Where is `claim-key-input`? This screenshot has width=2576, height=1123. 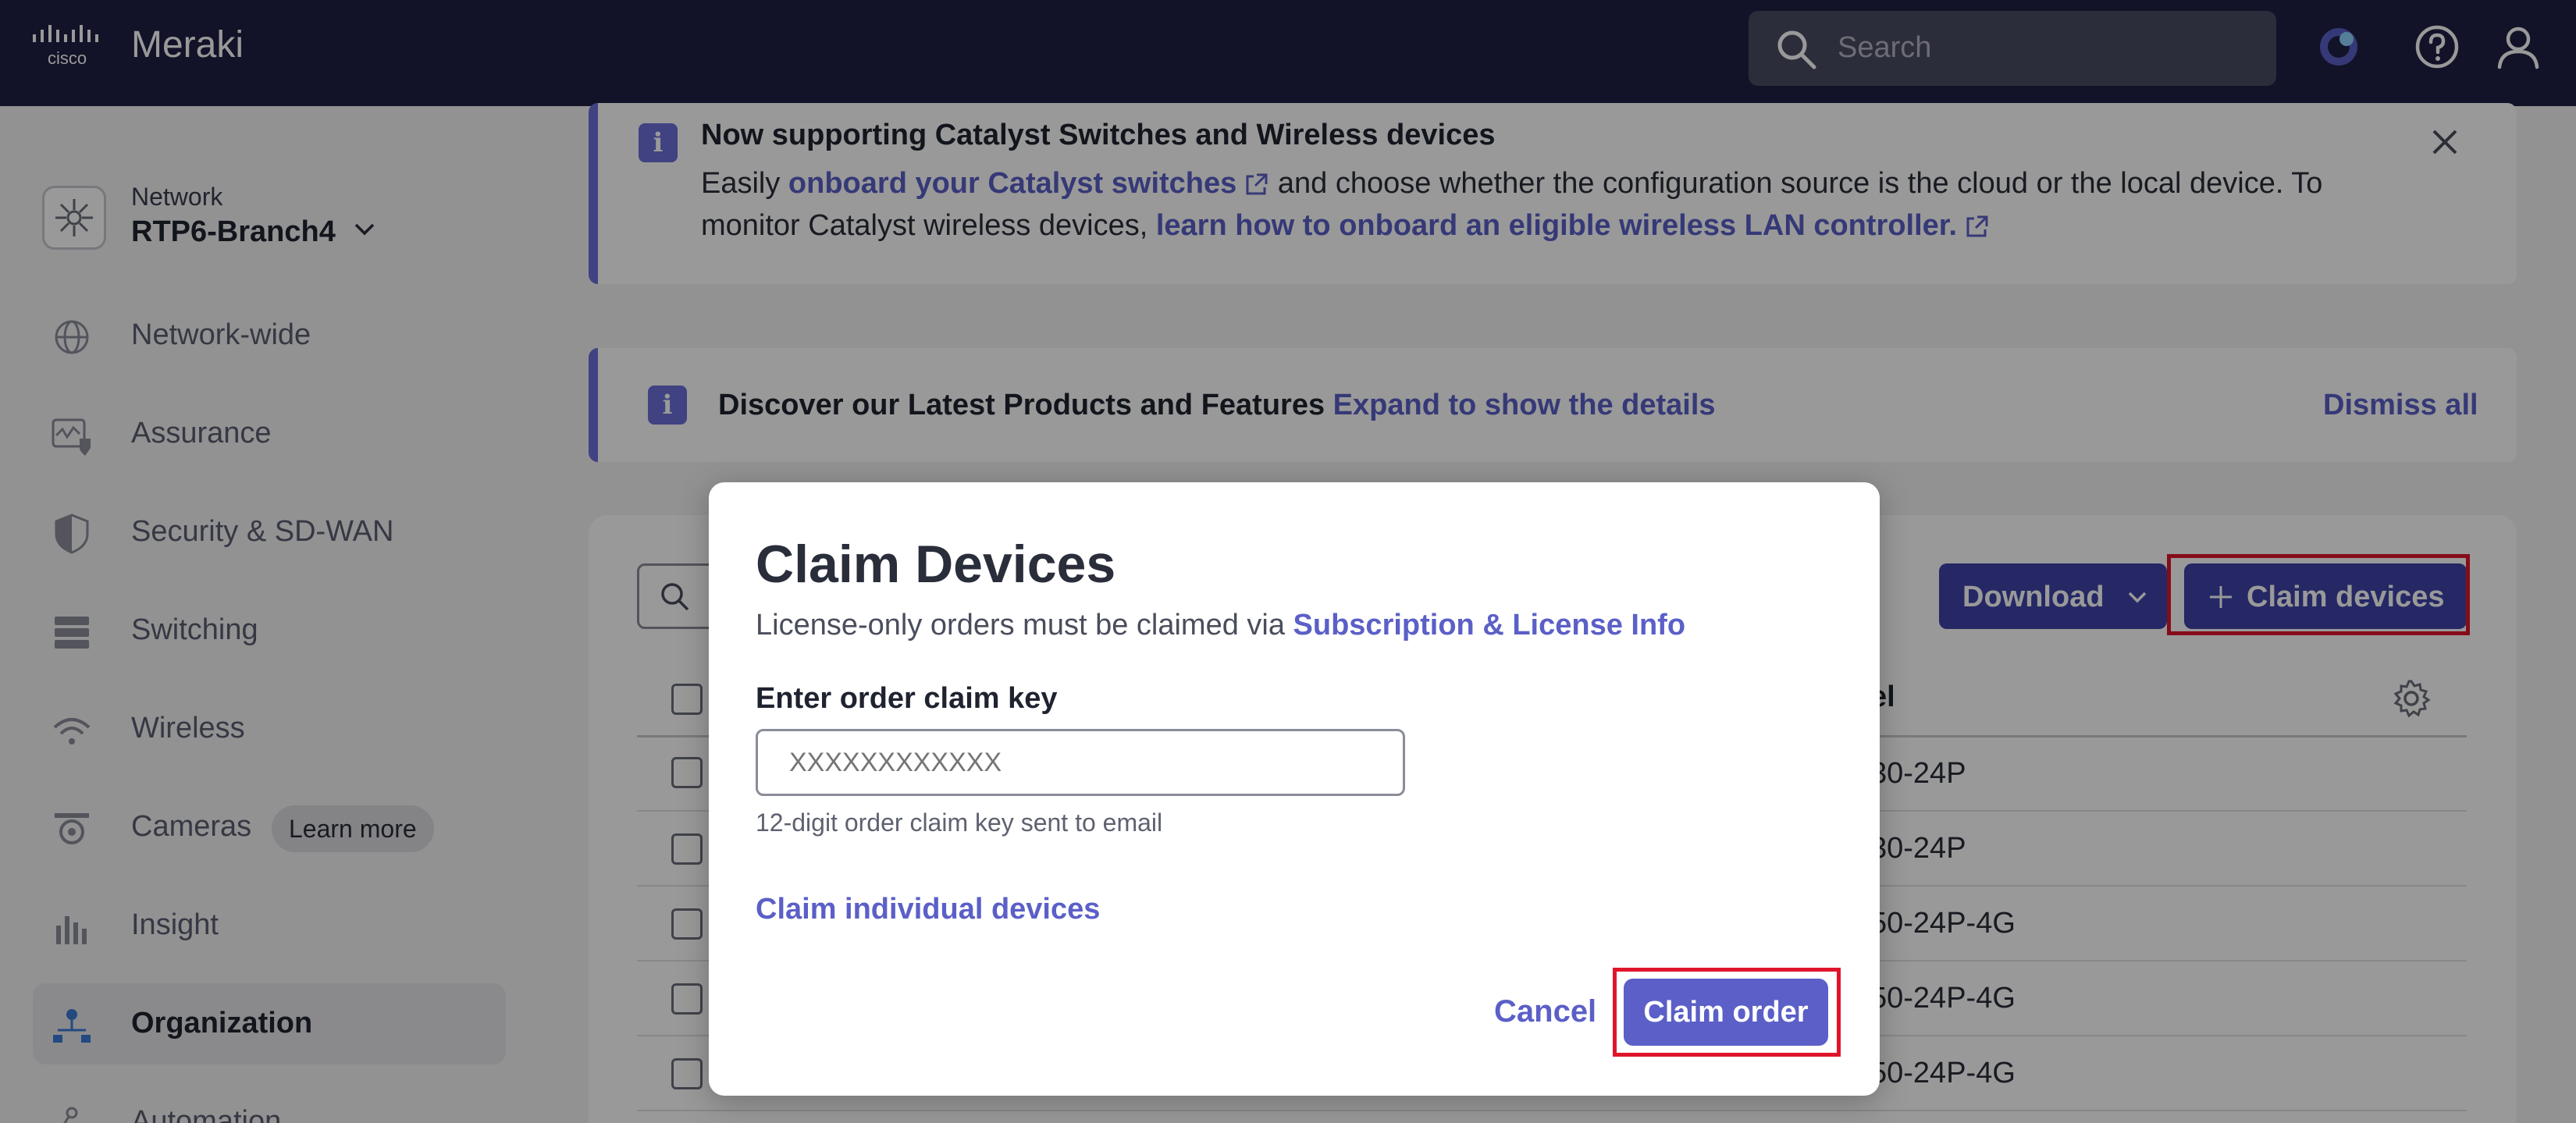
claim-key-input is located at coordinates (1080, 762).